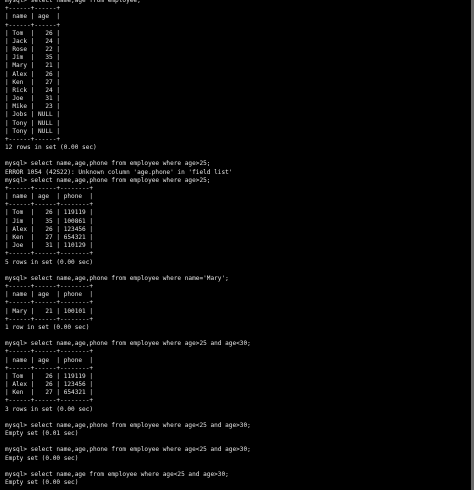 The width and height of the screenshot is (474, 490). What do you see at coordinates (33, 17) in the screenshot?
I see `terminal-line: | name | age |` at bounding box center [33, 17].